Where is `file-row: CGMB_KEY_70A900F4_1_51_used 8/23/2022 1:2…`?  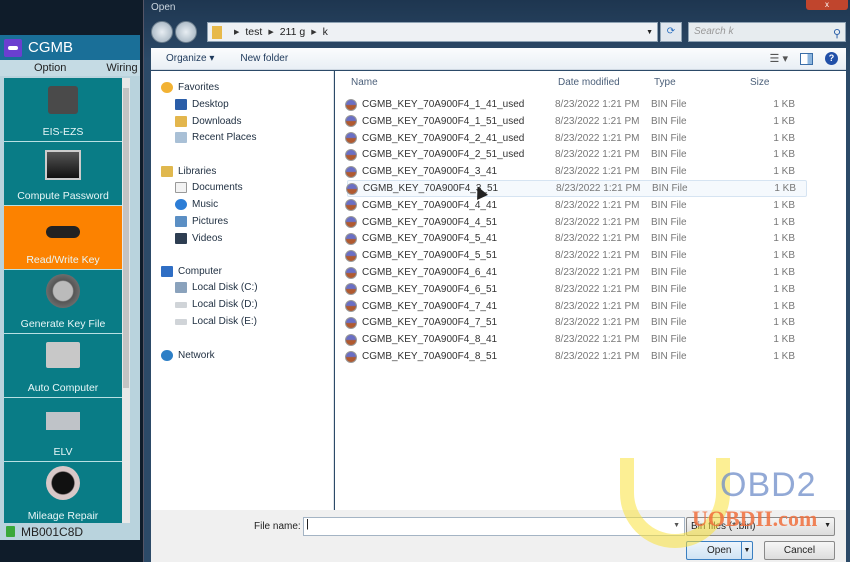
file-row: CGMB_KEY_70A900F4_1_51_used 8/23/2022 1:2… is located at coordinates (576, 121).